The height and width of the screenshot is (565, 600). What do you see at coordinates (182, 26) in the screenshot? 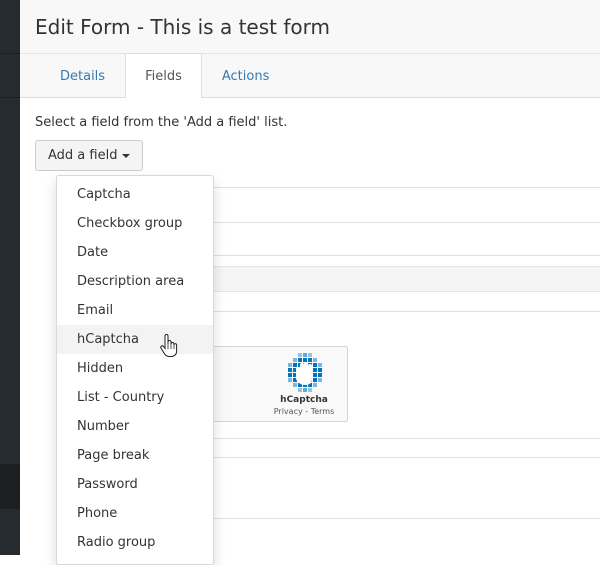
I see `page-title: Edit Form - This is a test form` at bounding box center [182, 26].